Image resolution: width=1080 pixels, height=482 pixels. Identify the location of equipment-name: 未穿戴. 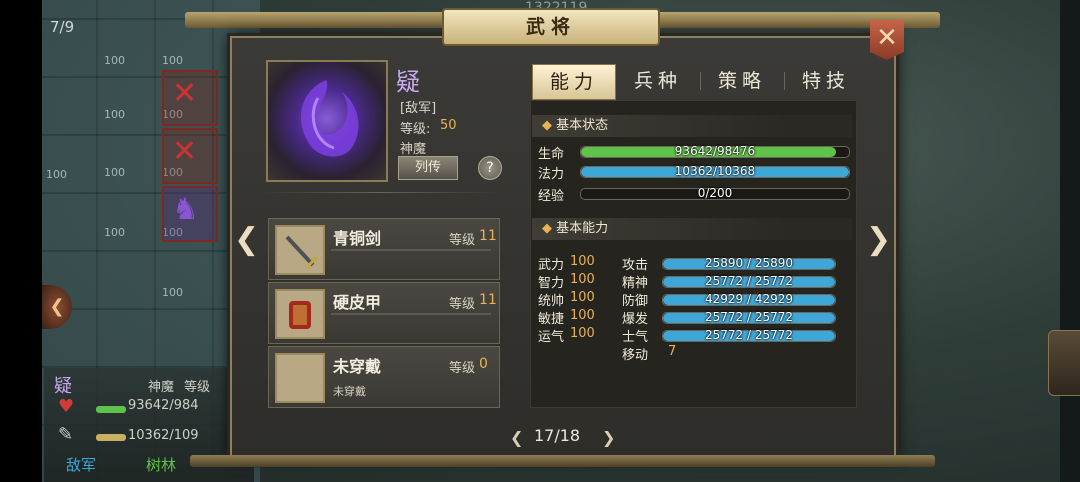
(357, 366).